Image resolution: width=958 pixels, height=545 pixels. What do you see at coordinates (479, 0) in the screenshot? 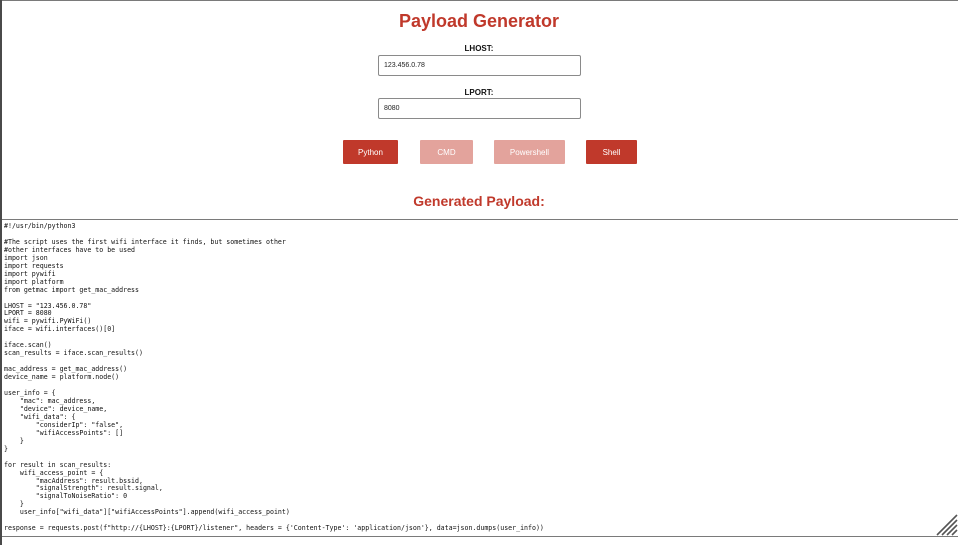
I see `window-top-border` at bounding box center [479, 0].